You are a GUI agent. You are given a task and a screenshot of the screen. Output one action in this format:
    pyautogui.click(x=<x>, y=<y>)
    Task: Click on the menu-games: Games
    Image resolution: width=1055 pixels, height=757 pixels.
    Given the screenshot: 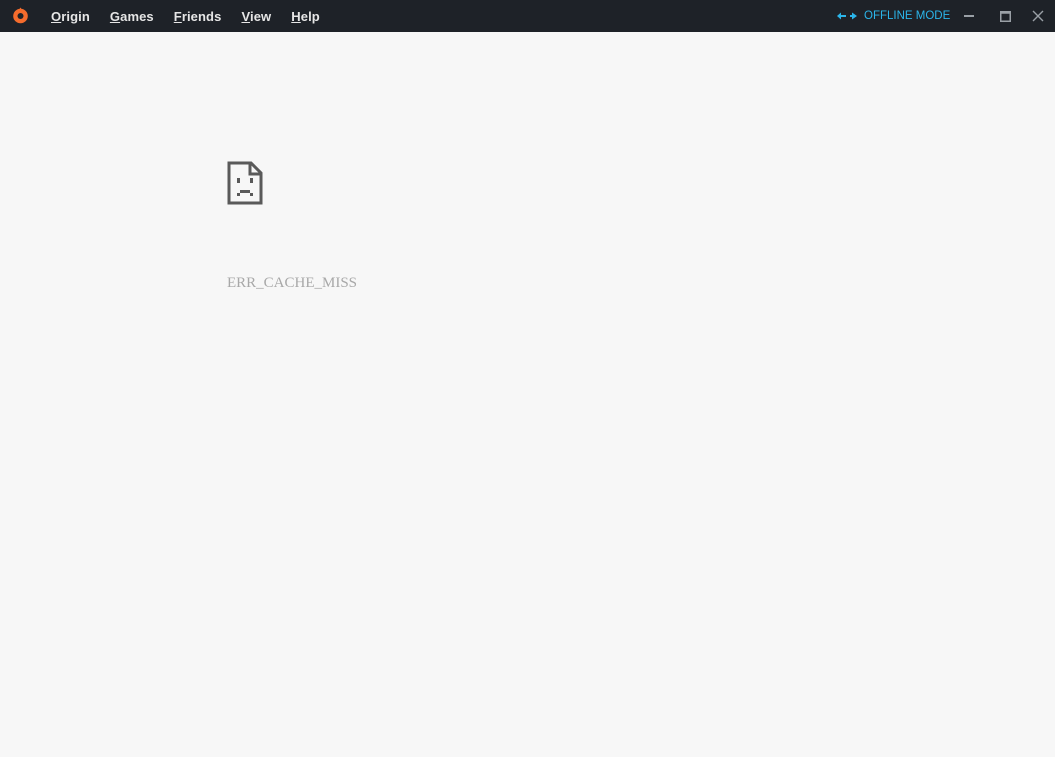 What is the action you would take?
    pyautogui.click(x=132, y=16)
    